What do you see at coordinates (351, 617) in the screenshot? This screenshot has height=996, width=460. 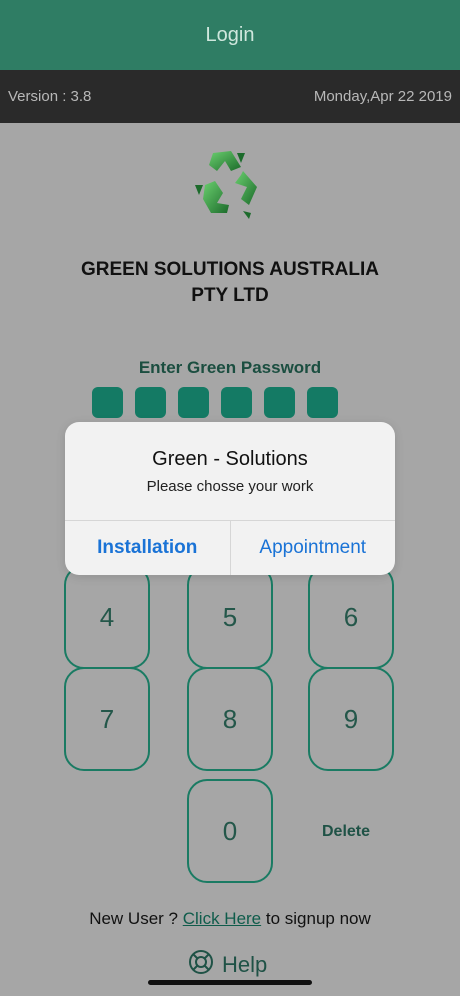 I see `keypad-6: 6` at bounding box center [351, 617].